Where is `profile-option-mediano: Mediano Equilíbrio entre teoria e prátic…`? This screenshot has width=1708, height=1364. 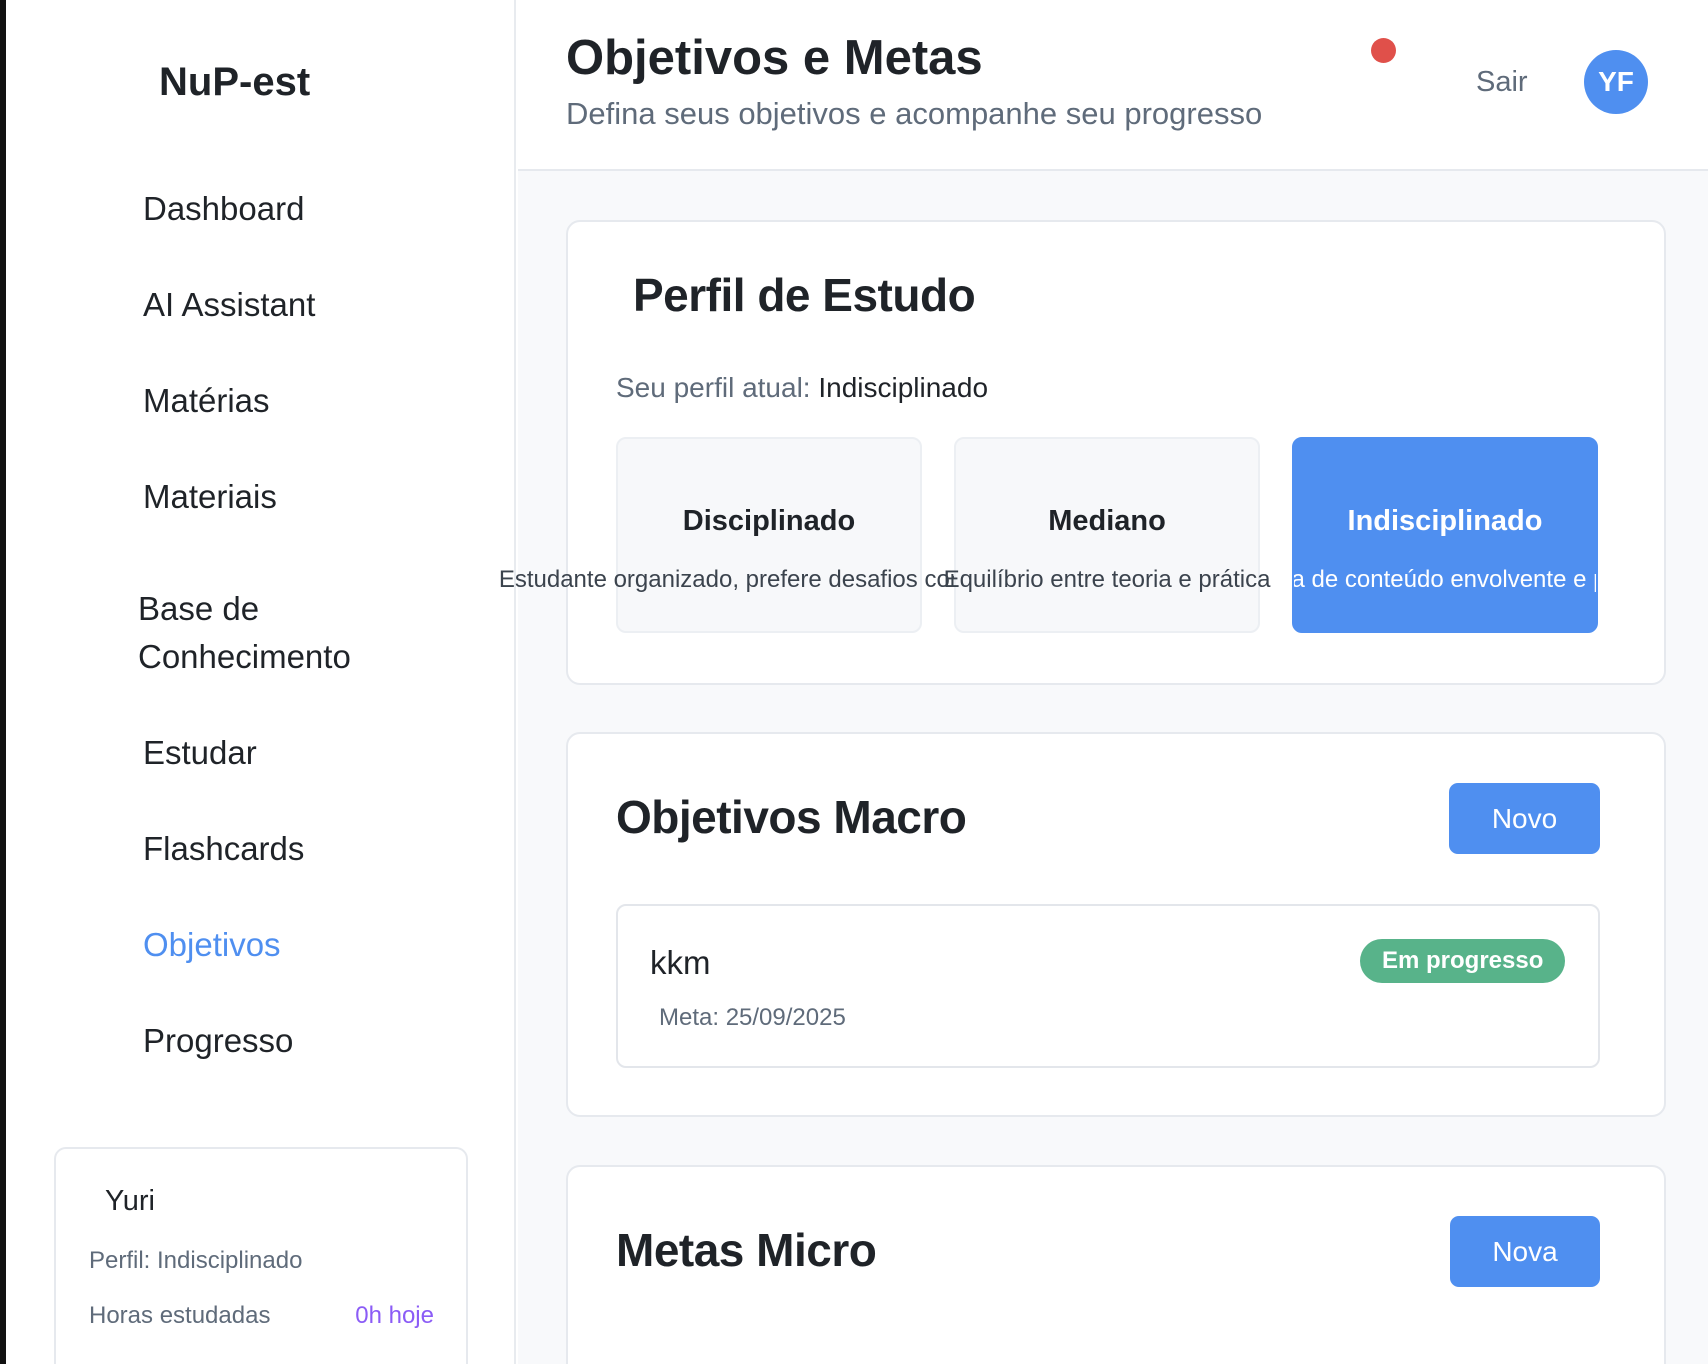 profile-option-mediano: Mediano Equilíbrio entre teoria e prátic… is located at coordinates (1107, 535).